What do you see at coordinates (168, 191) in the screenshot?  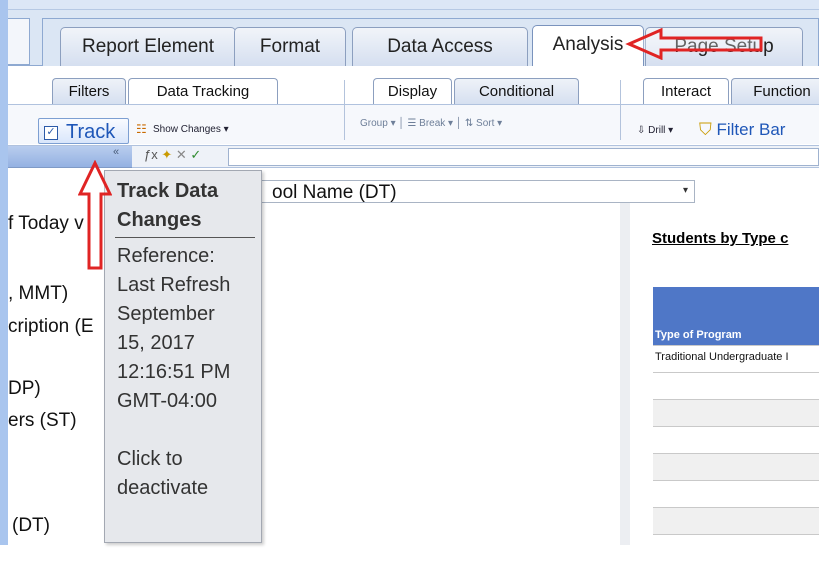 I see `tooltip-title: Track Data` at bounding box center [168, 191].